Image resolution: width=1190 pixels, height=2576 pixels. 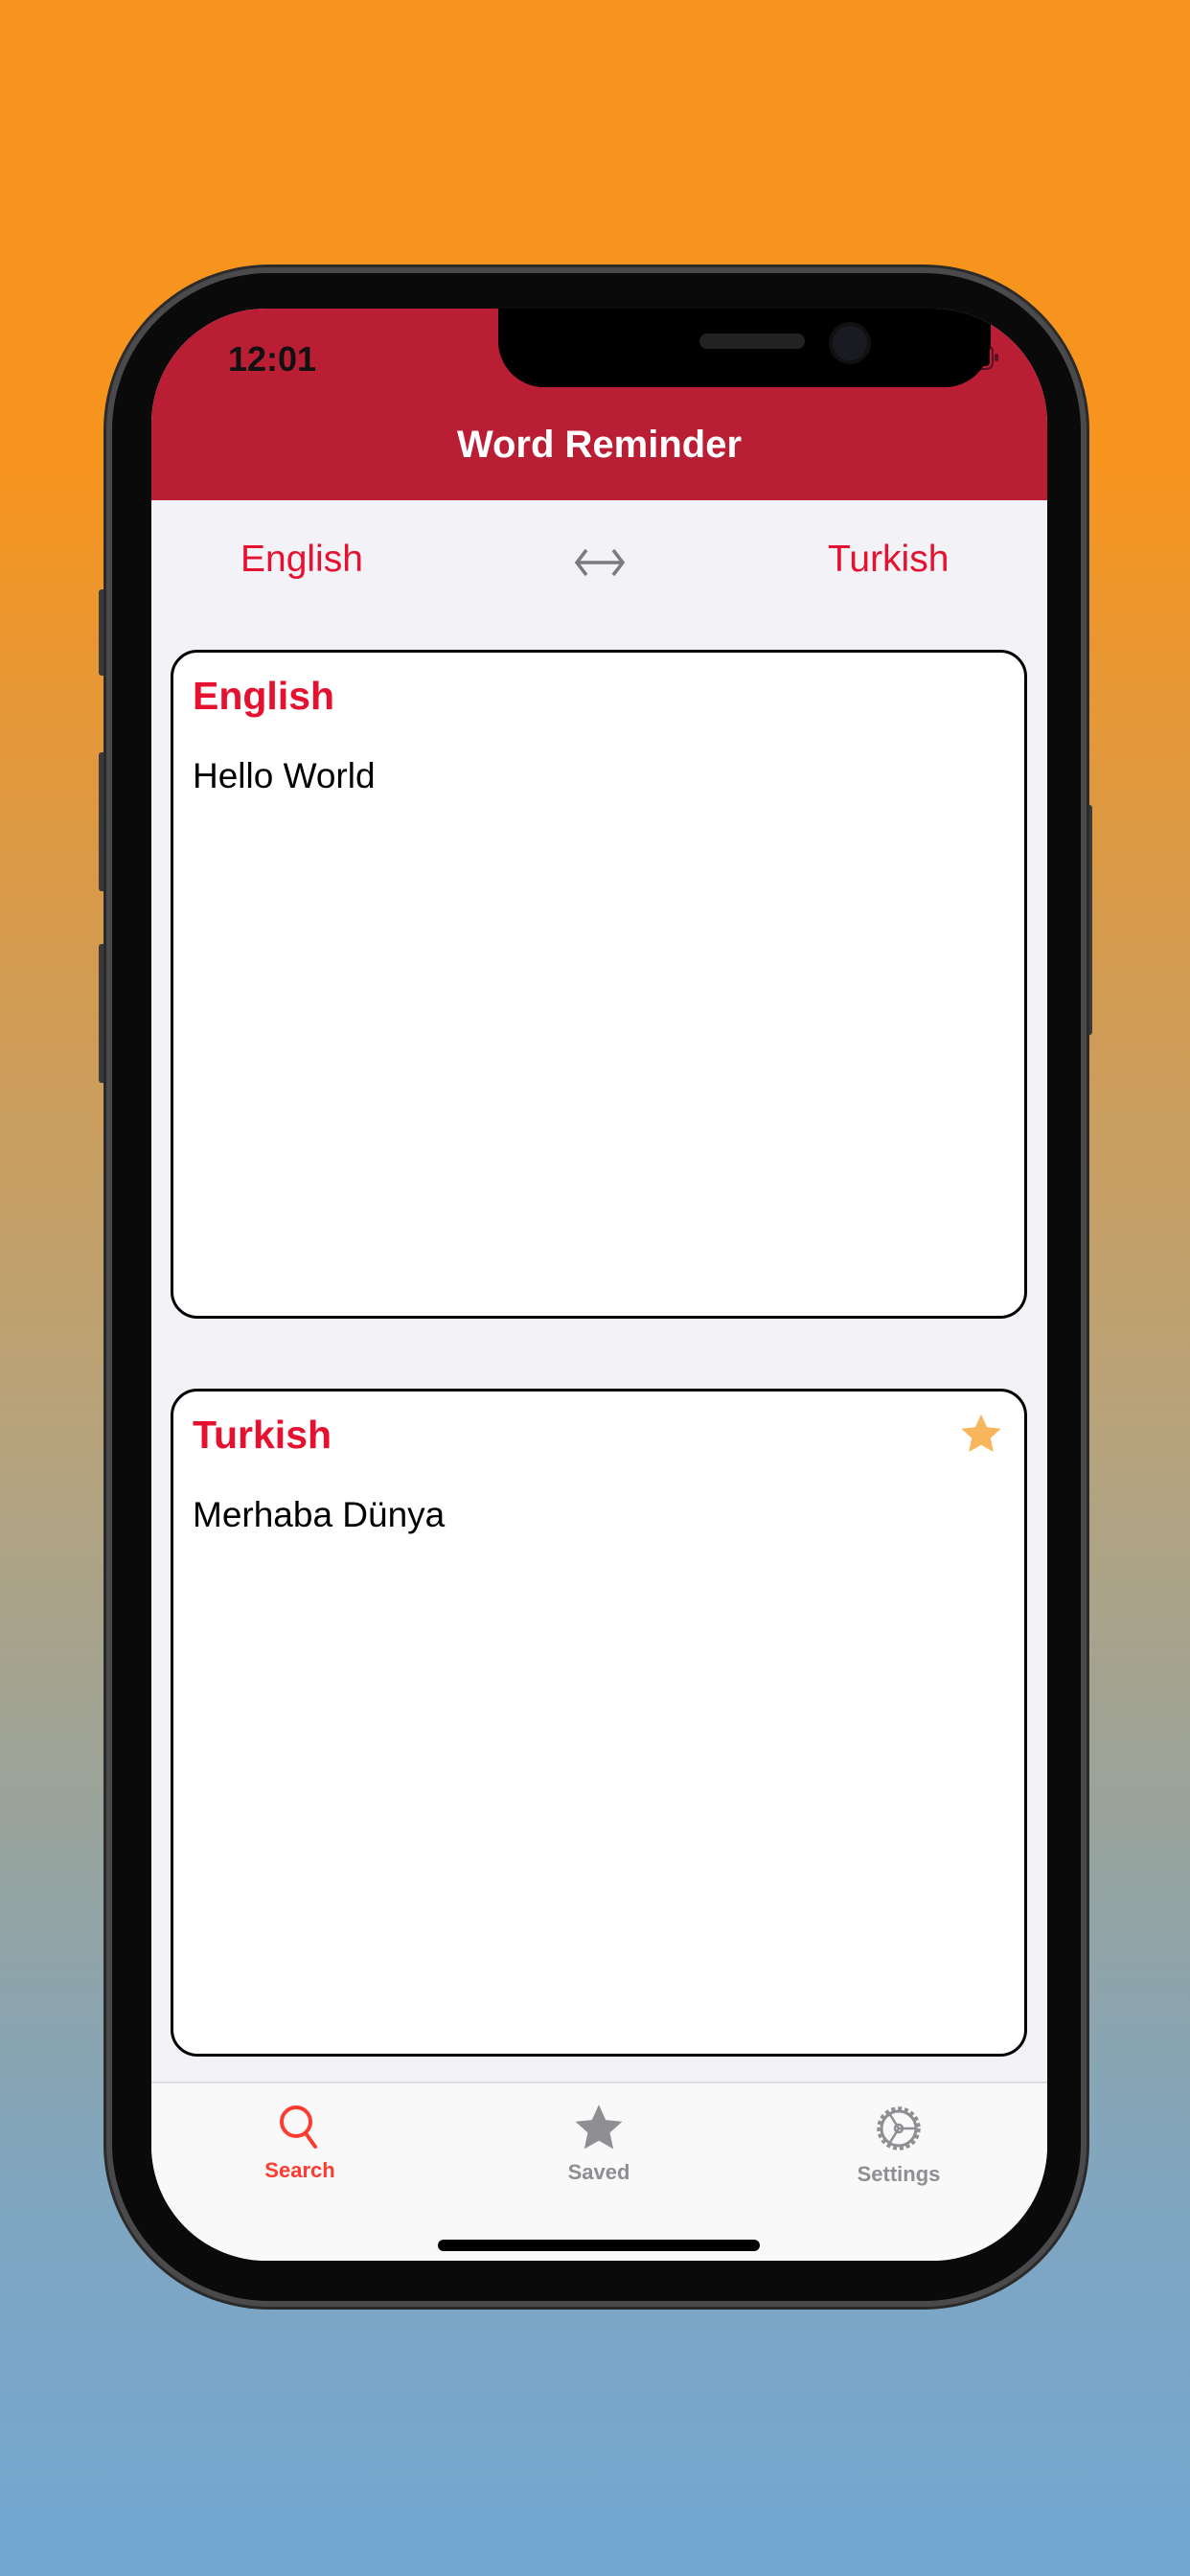 I want to click on tab-search-label: Search, so click(x=300, y=2170).